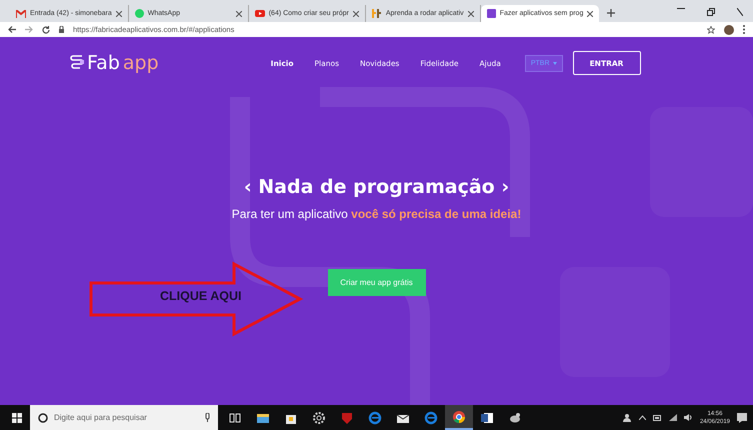 The height and width of the screenshot is (430, 753). I want to click on app-icon, so click(491, 13).